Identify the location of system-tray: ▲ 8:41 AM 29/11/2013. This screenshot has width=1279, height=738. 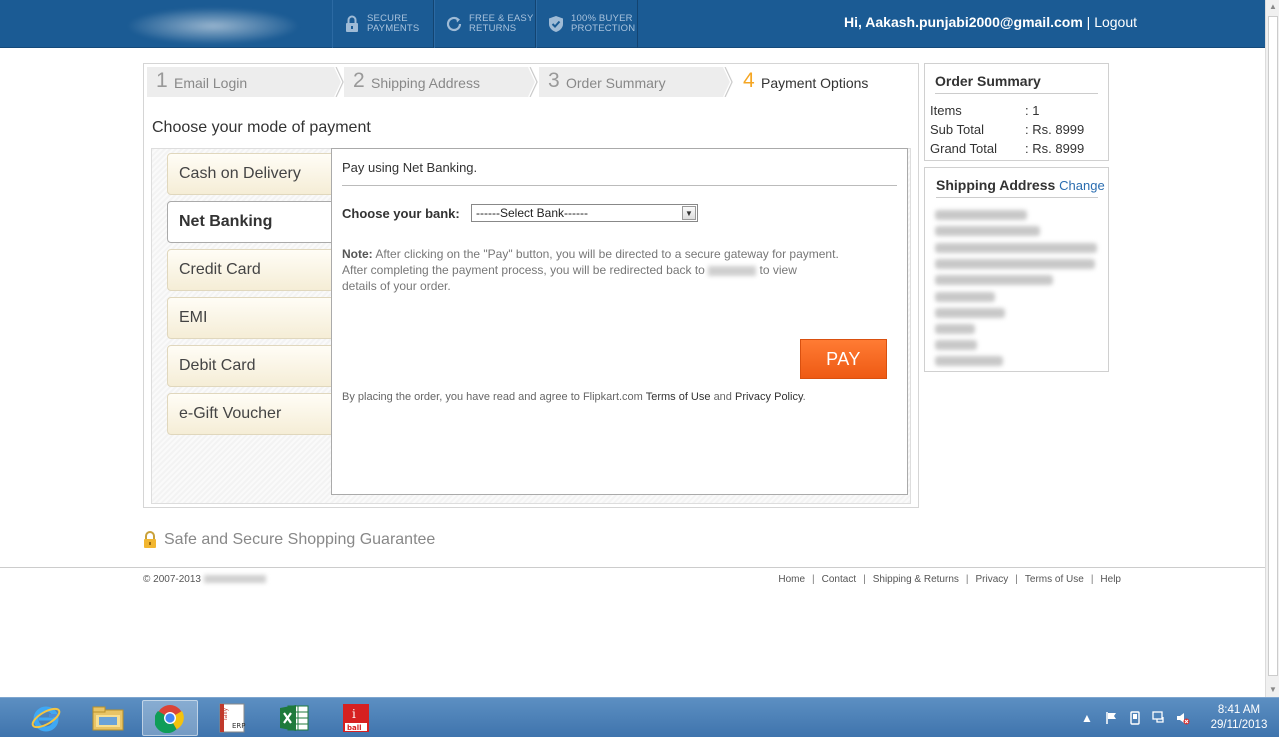
(1177, 718).